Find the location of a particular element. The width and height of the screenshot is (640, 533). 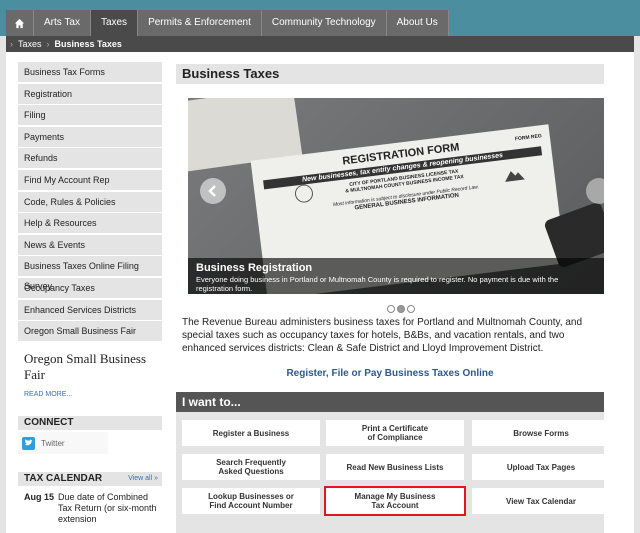

lookup-businesses-button: Lookup Businesses or Find Account Number is located at coordinates (251, 501).